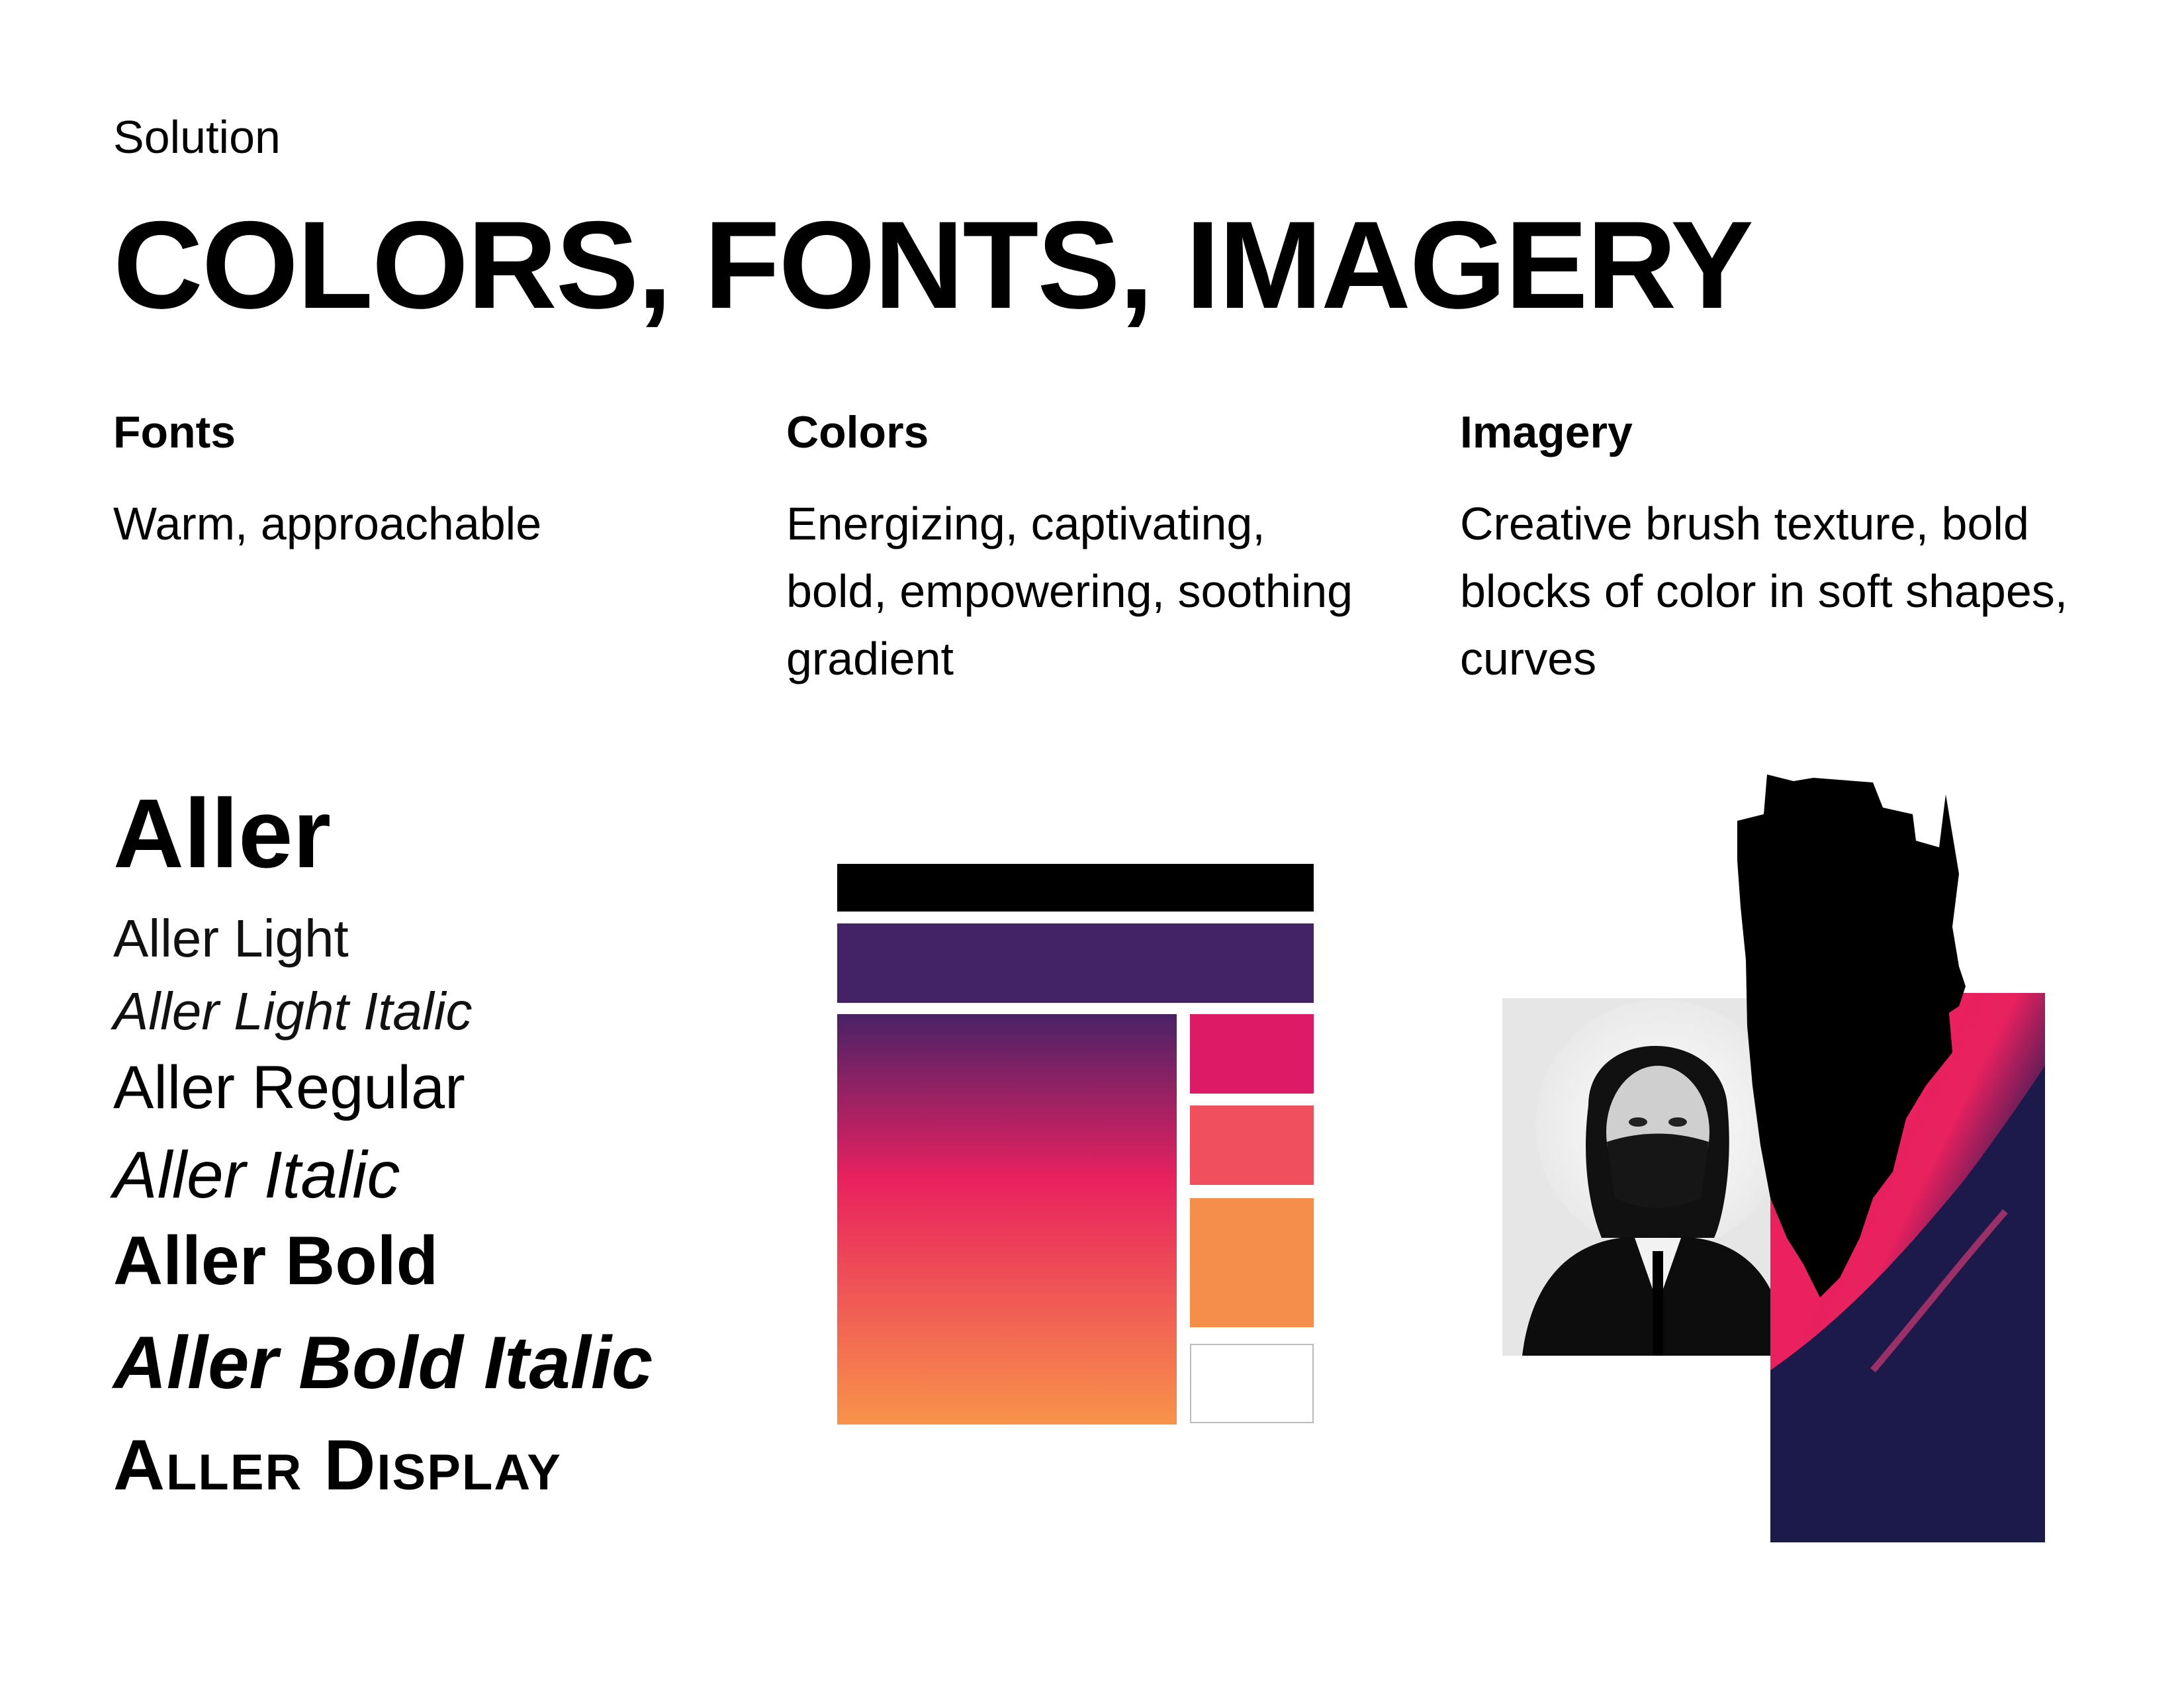  I want to click on font-sample-regular: Aller Regular, so click(289, 1087).